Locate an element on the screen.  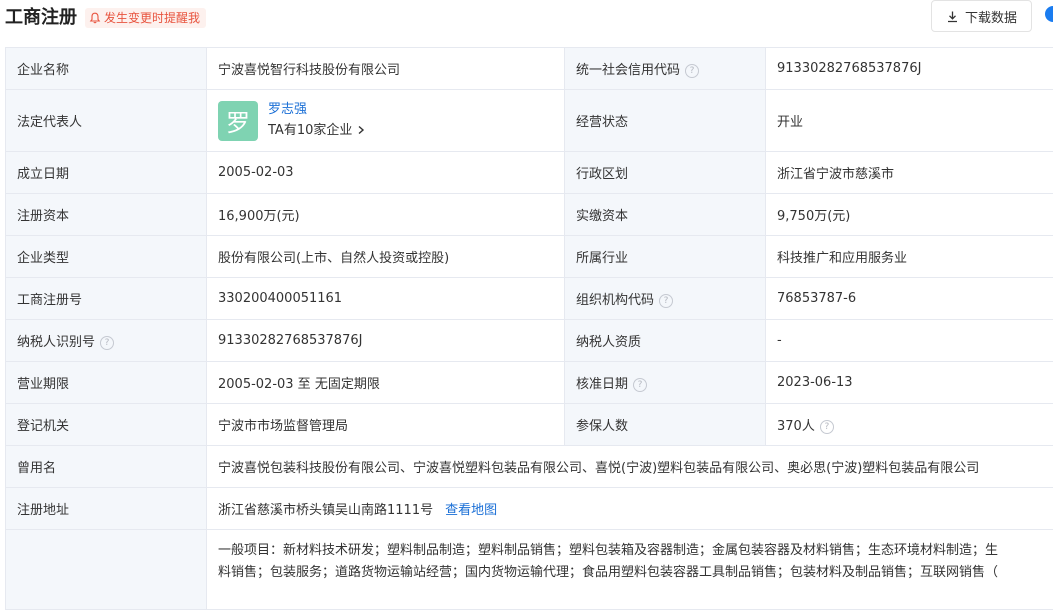
label-company-name: 企业名称 is located at coordinates (106, 69).